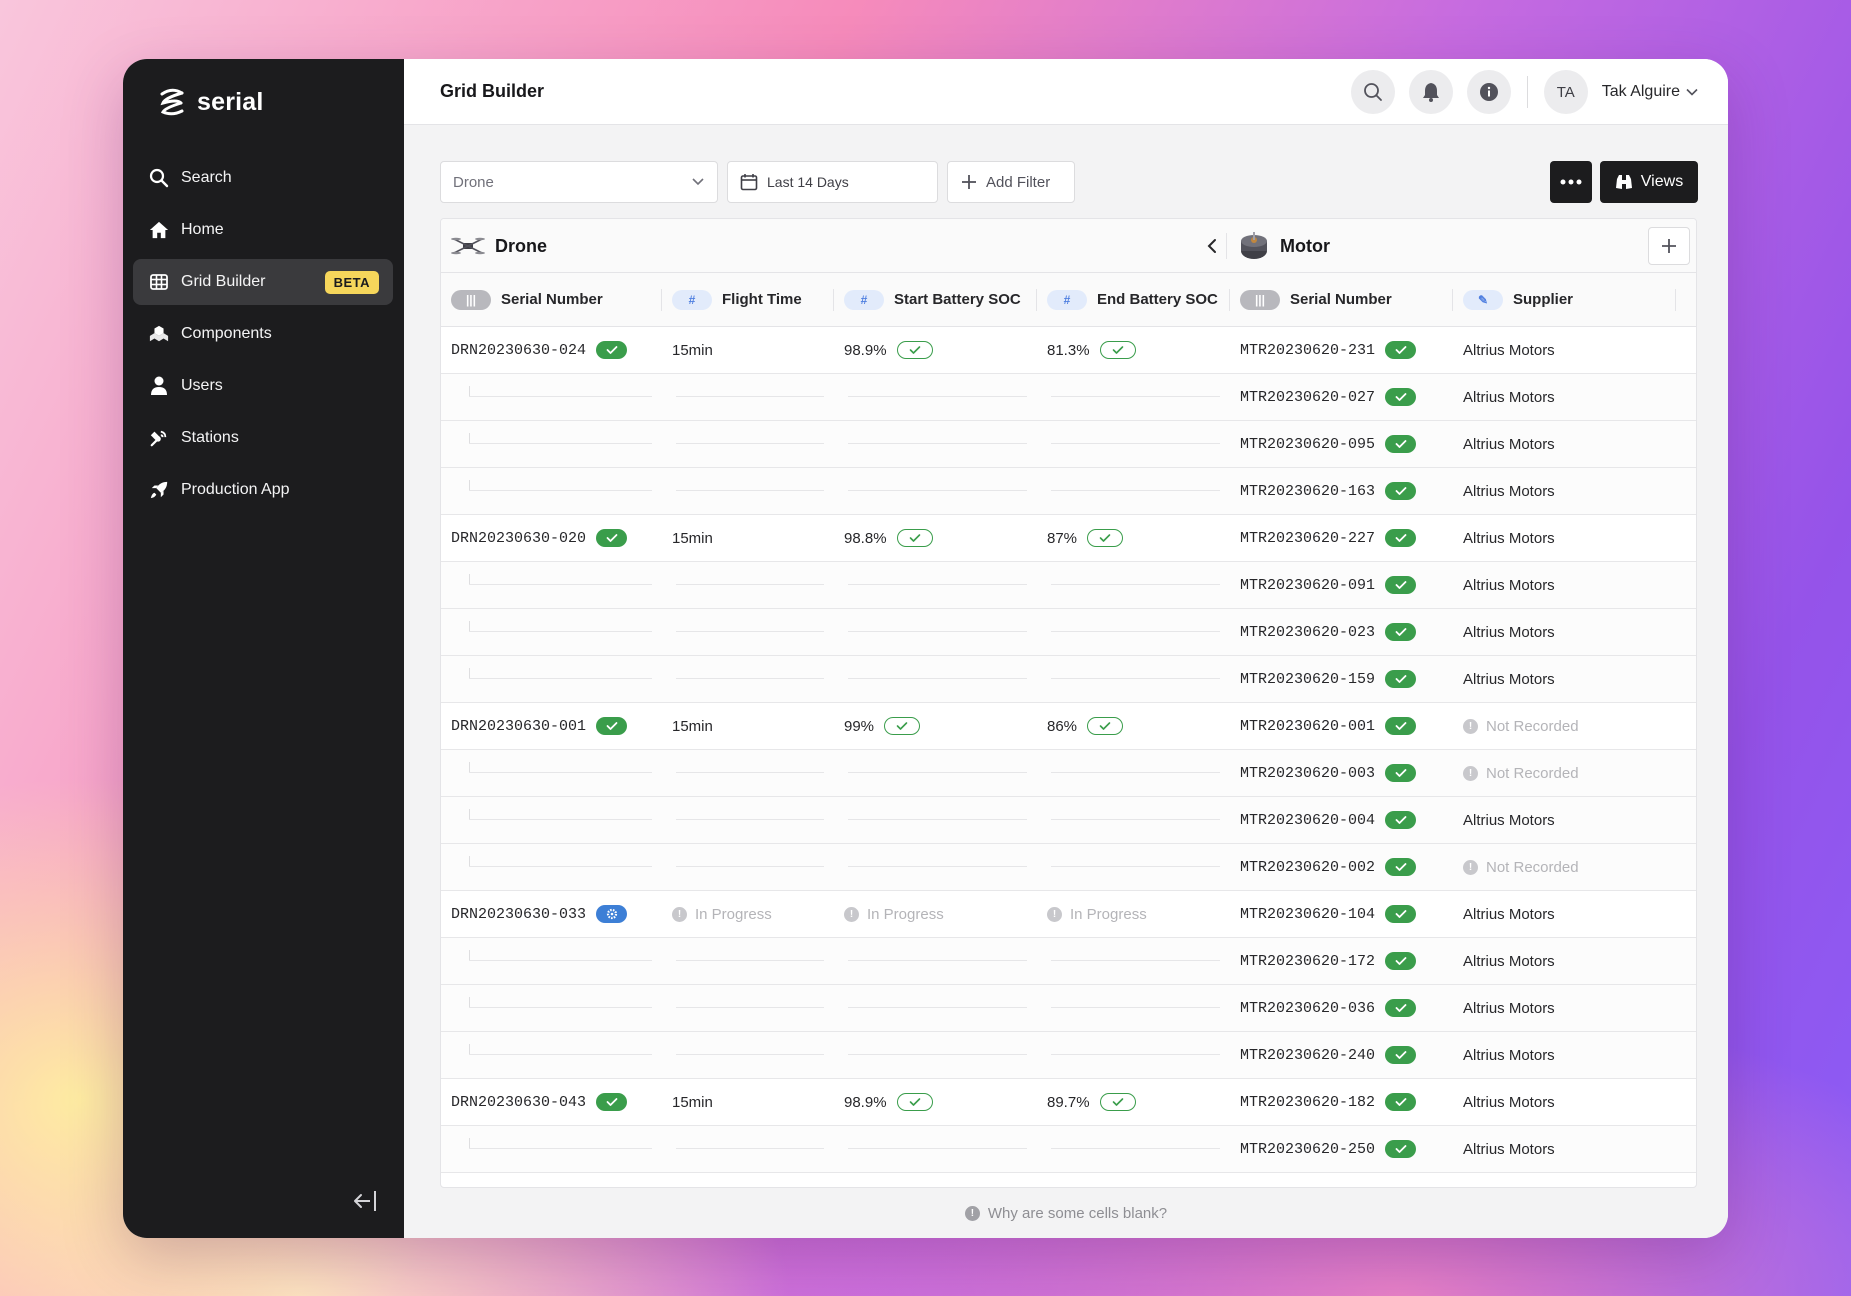 The height and width of the screenshot is (1296, 1851). Describe the element at coordinates (1068, 1149) in the screenshot. I see `table-row: MTR20230620-250 Altrius Motors` at that location.